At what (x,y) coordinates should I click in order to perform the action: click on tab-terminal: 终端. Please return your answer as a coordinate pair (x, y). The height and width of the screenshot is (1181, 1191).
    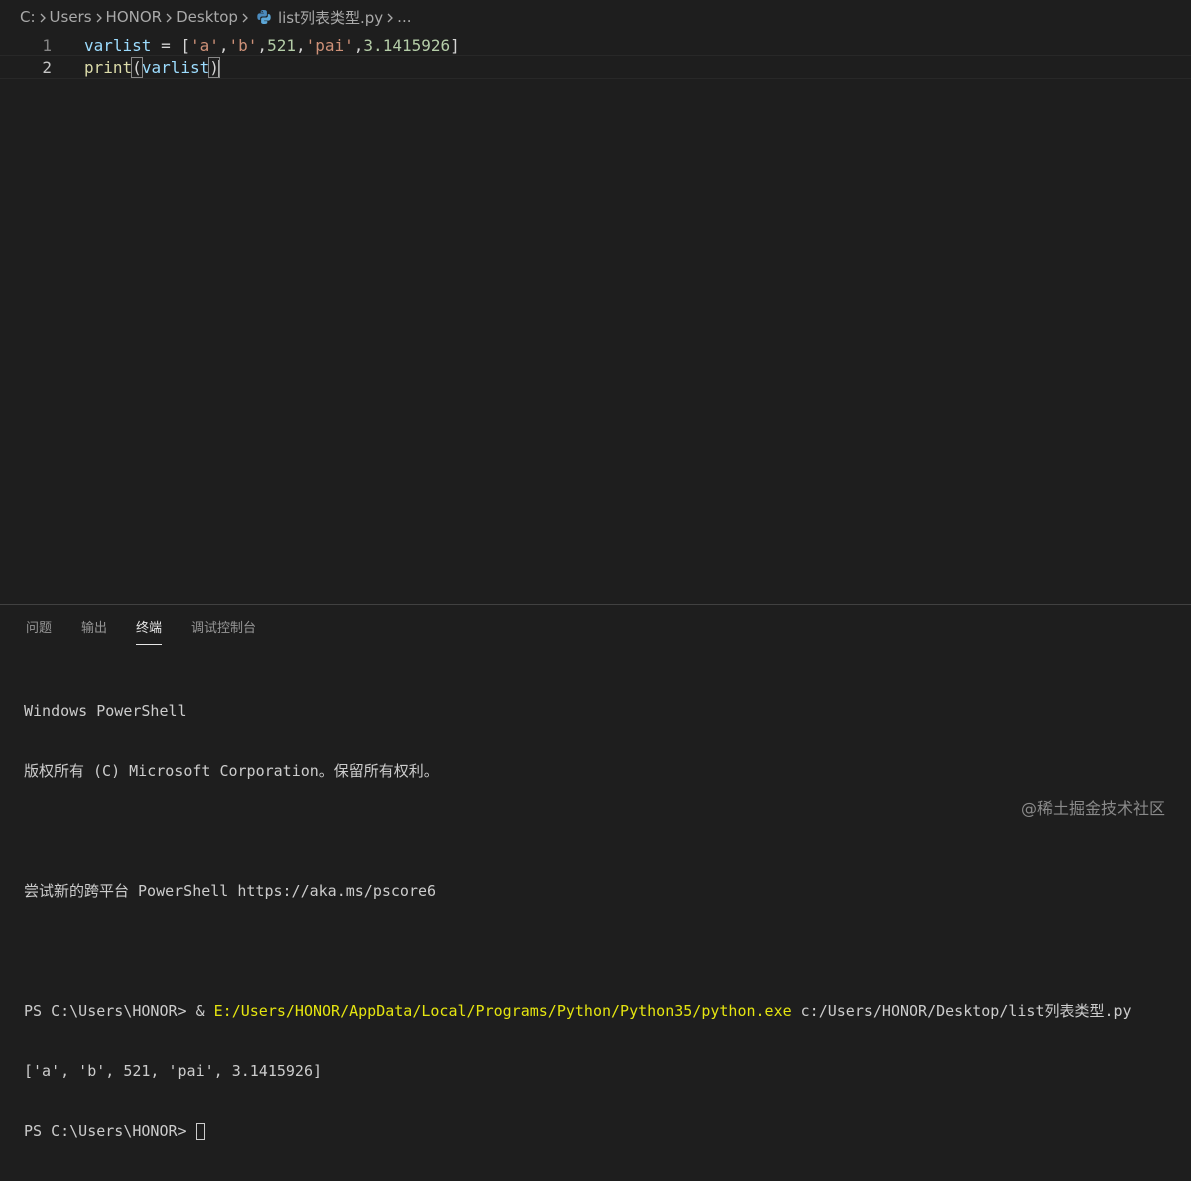
    Looking at the image, I should click on (149, 631).